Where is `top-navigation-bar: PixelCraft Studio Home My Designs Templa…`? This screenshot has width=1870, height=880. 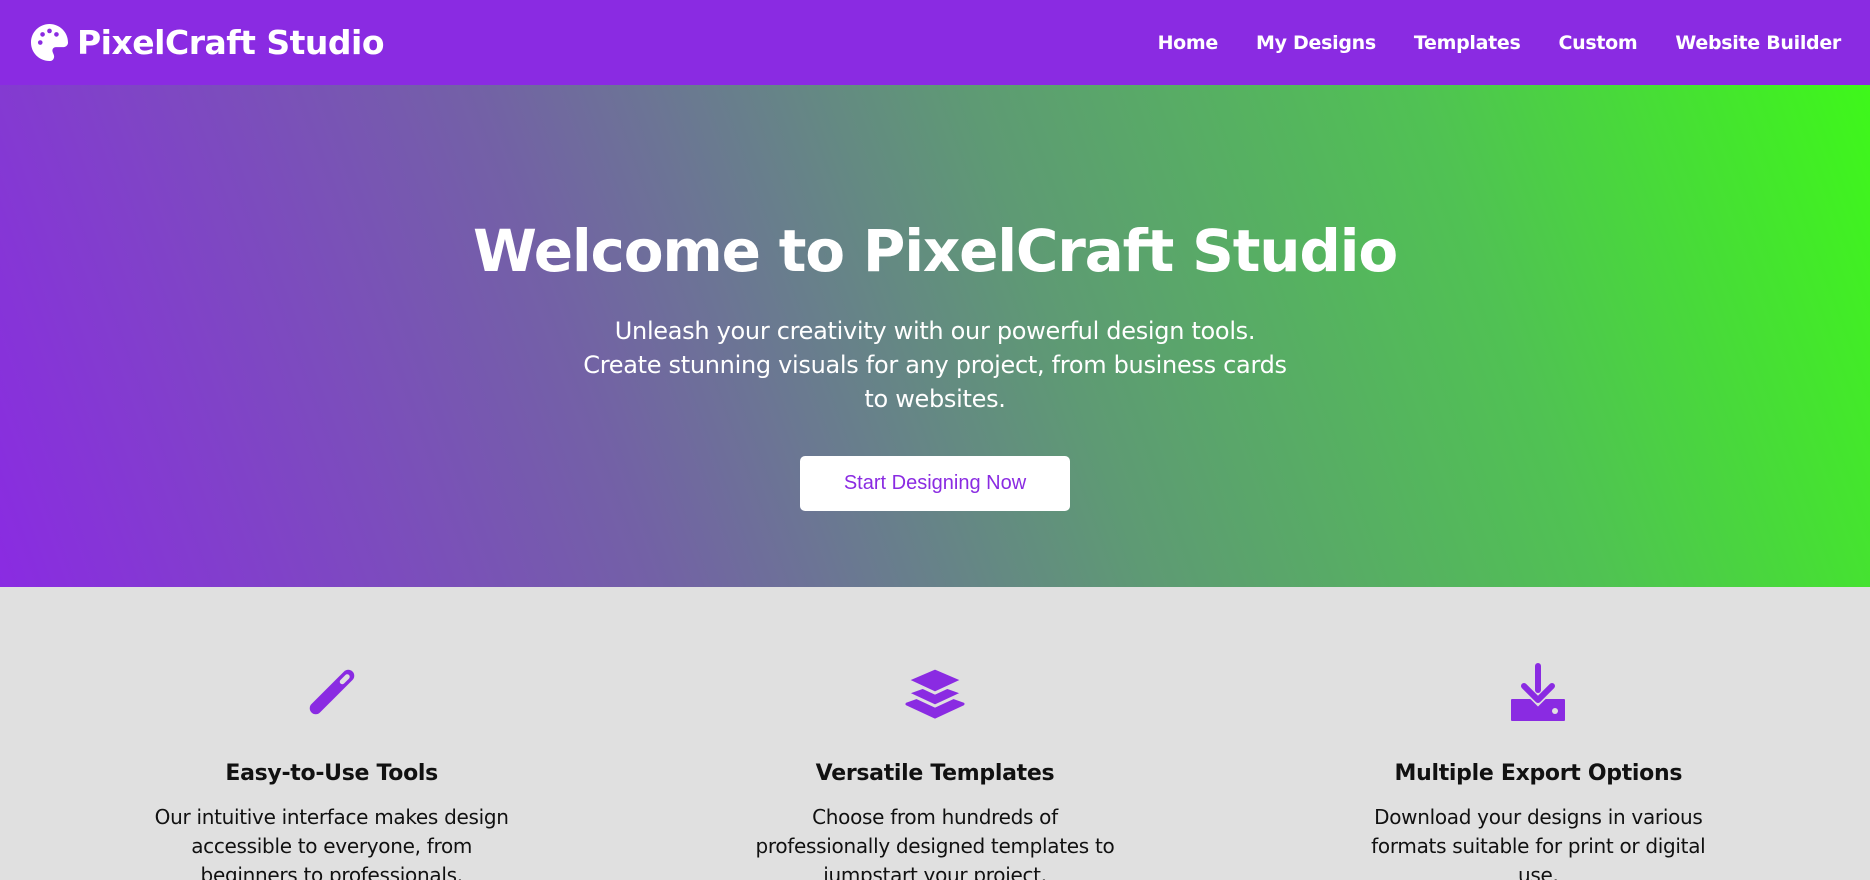
top-navigation-bar: PixelCraft Studio Home My Designs Templa… is located at coordinates (935, 42).